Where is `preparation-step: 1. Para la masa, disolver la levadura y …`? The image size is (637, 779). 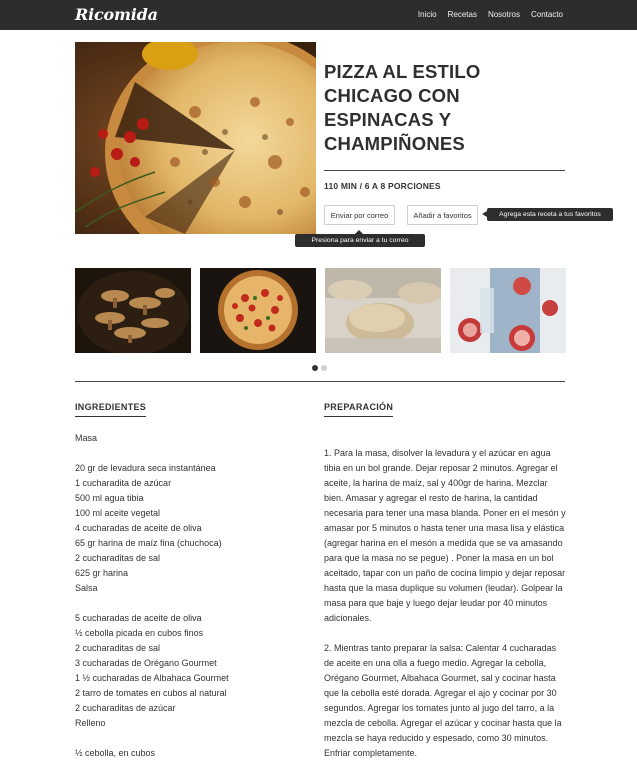
preparation-step: 1. Para la masa, disolver la levadura y … is located at coordinates (445, 535).